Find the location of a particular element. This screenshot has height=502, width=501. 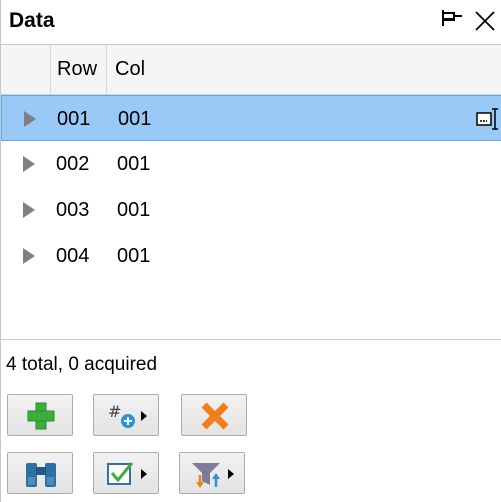

table-row: 003 001 is located at coordinates (251, 210).